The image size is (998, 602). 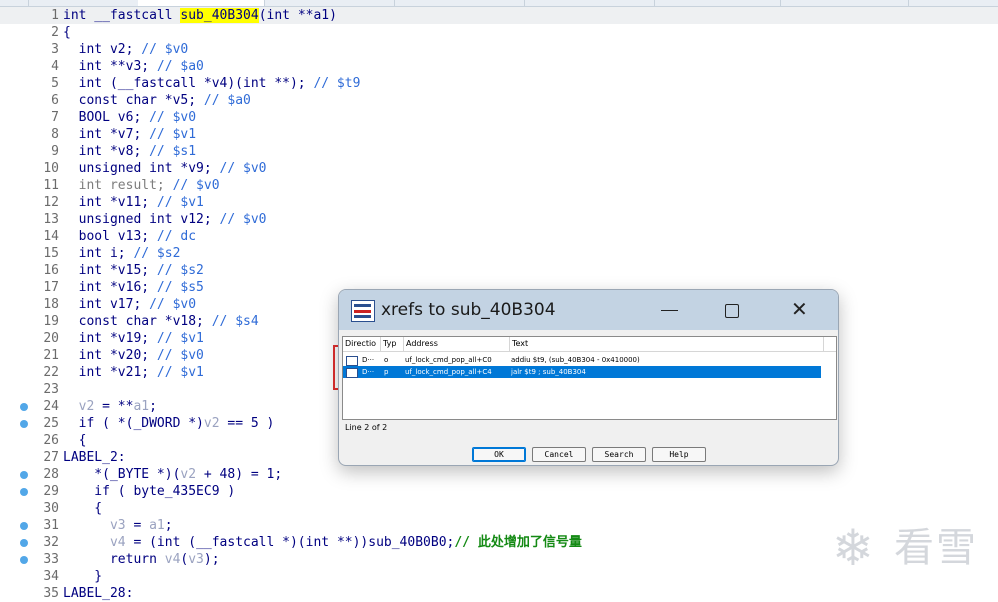 What do you see at coordinates (392, 344) in the screenshot?
I see `column-type: Typ` at bounding box center [392, 344].